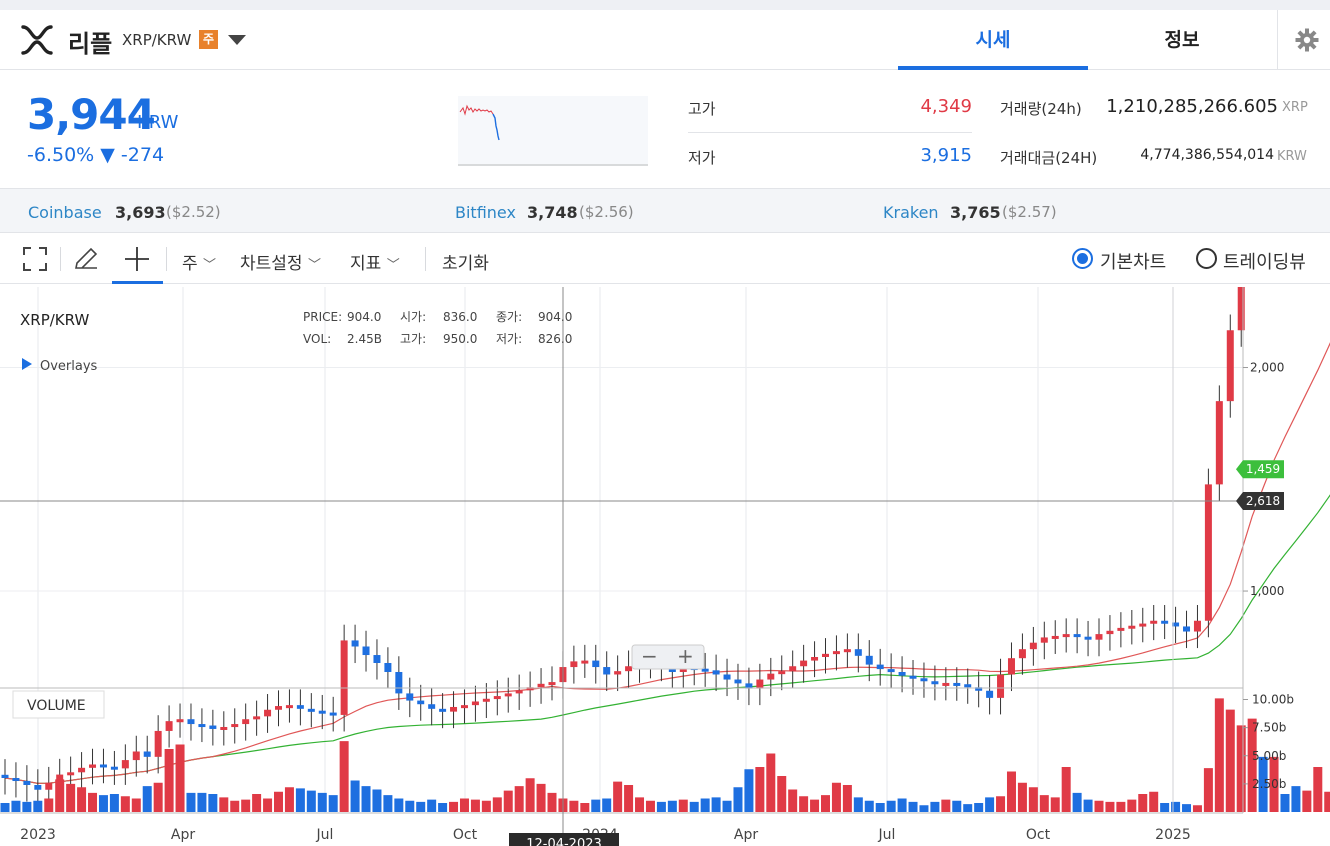 The width and height of the screenshot is (1330, 846). What do you see at coordinates (366, 264) in the screenshot?
I see `indicators-label: 지표` at bounding box center [366, 264].